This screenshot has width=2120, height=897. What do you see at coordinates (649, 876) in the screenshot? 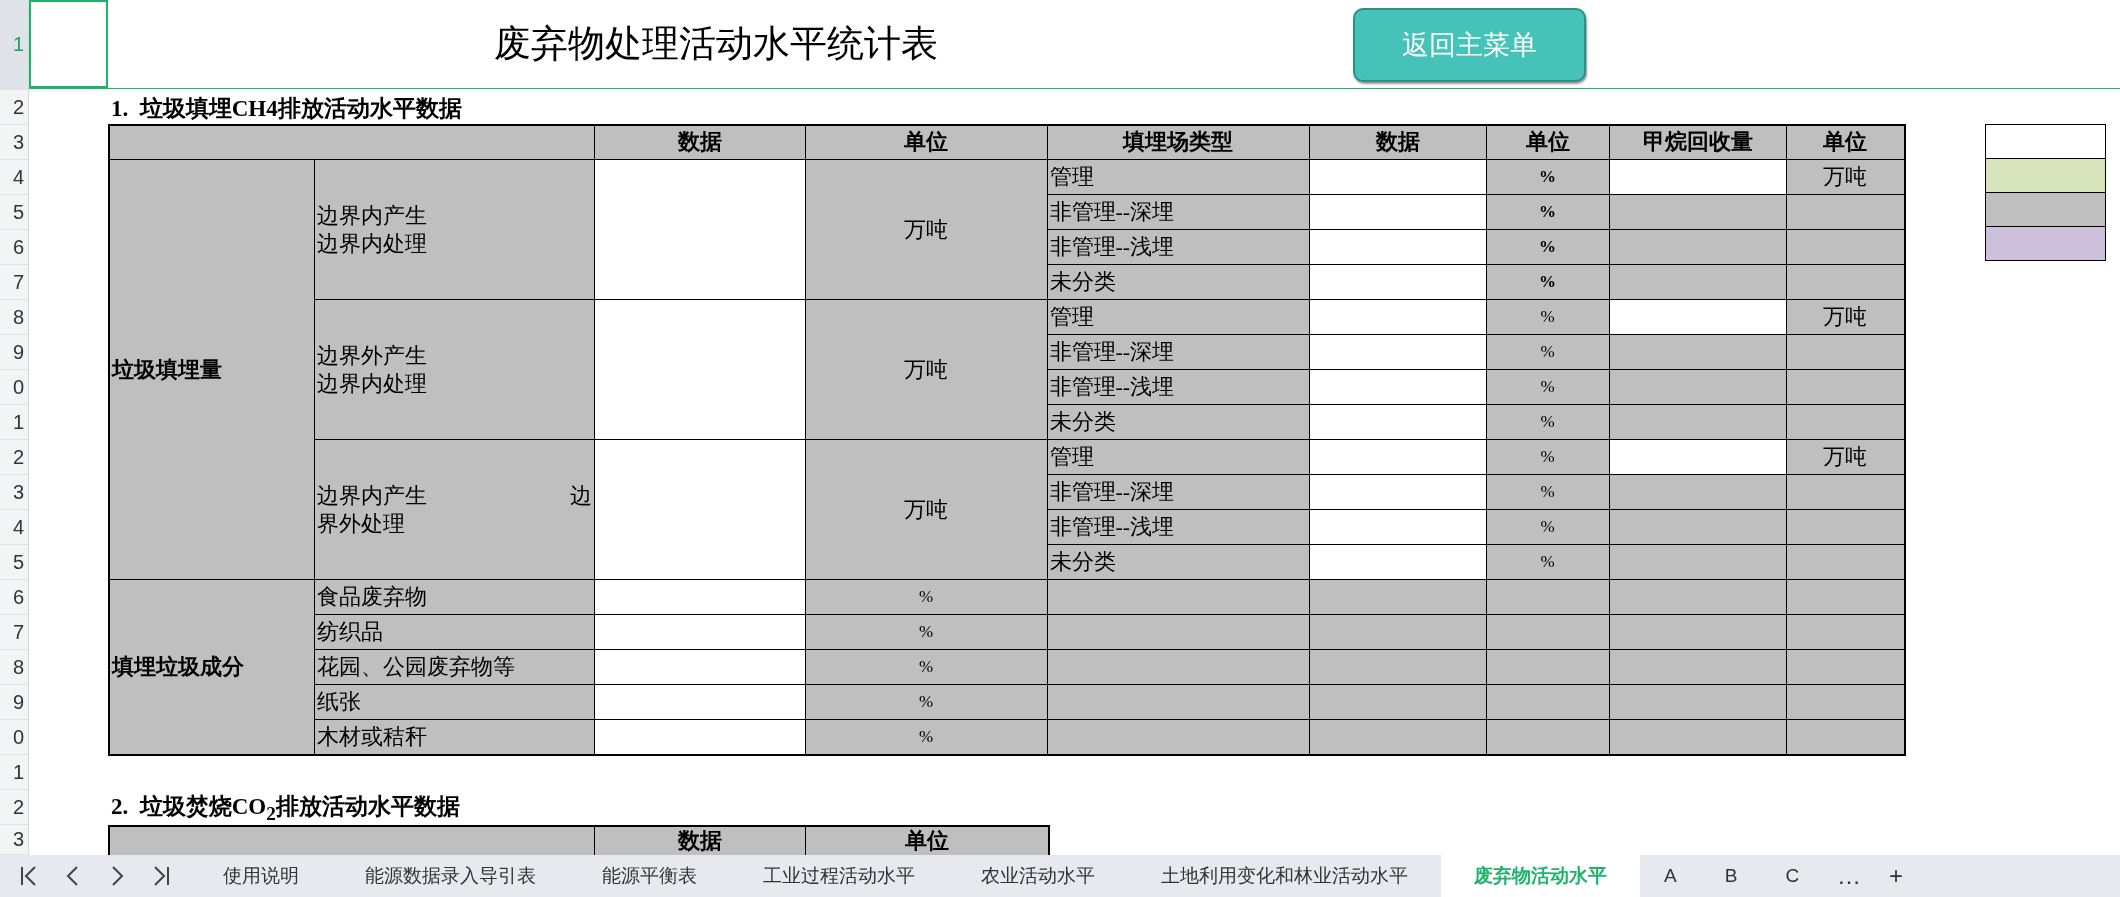
I see `sheet-tab: 能源平衡表` at bounding box center [649, 876].